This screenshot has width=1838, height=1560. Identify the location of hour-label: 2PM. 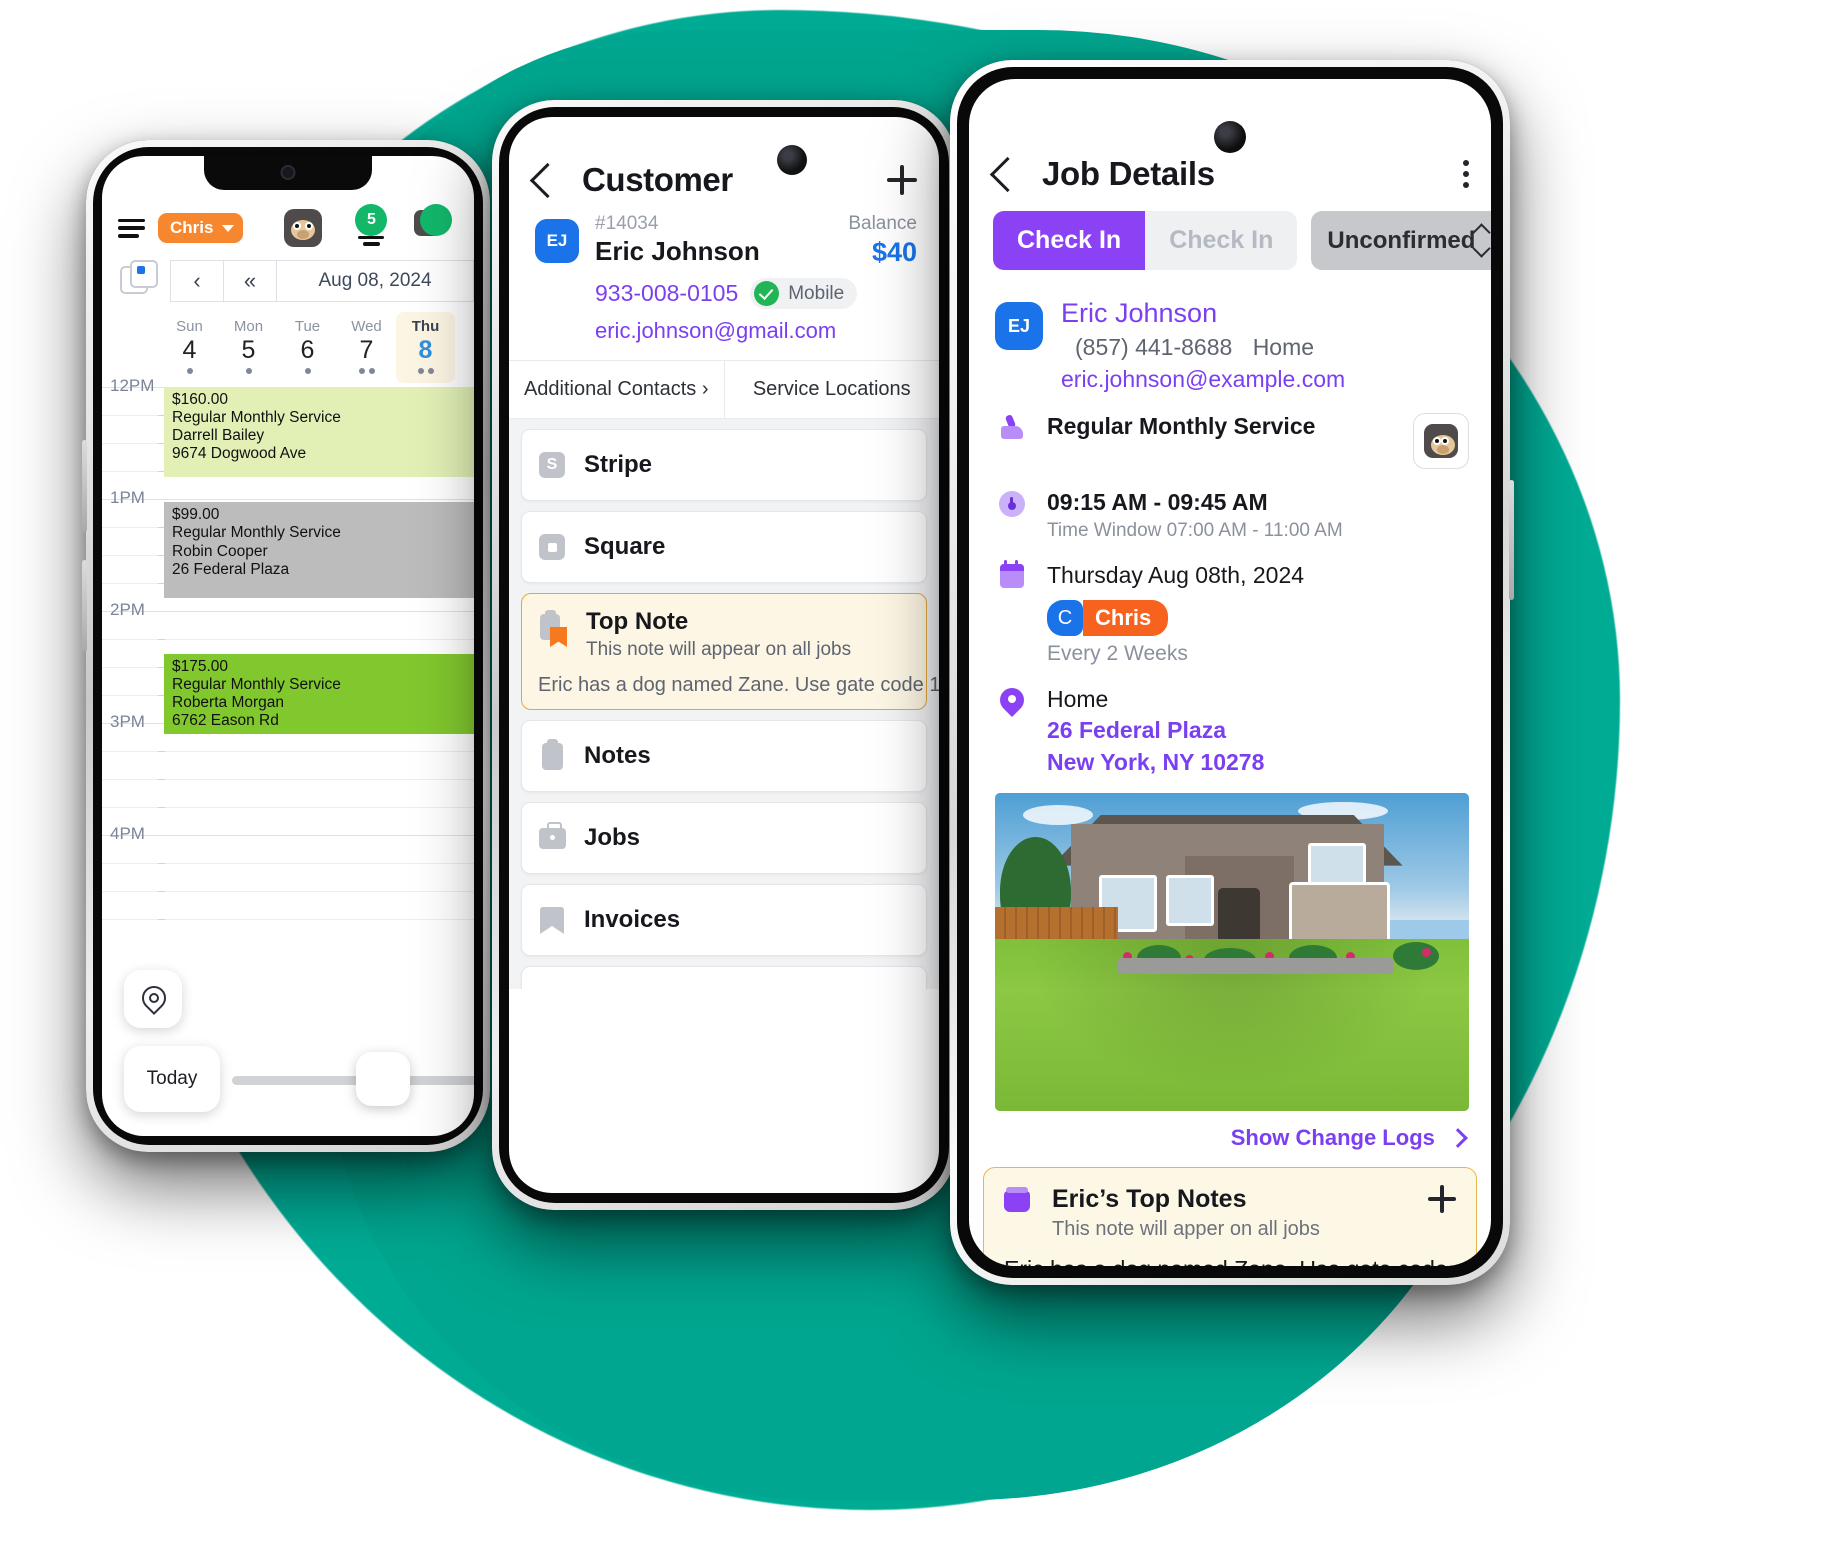
(127, 609).